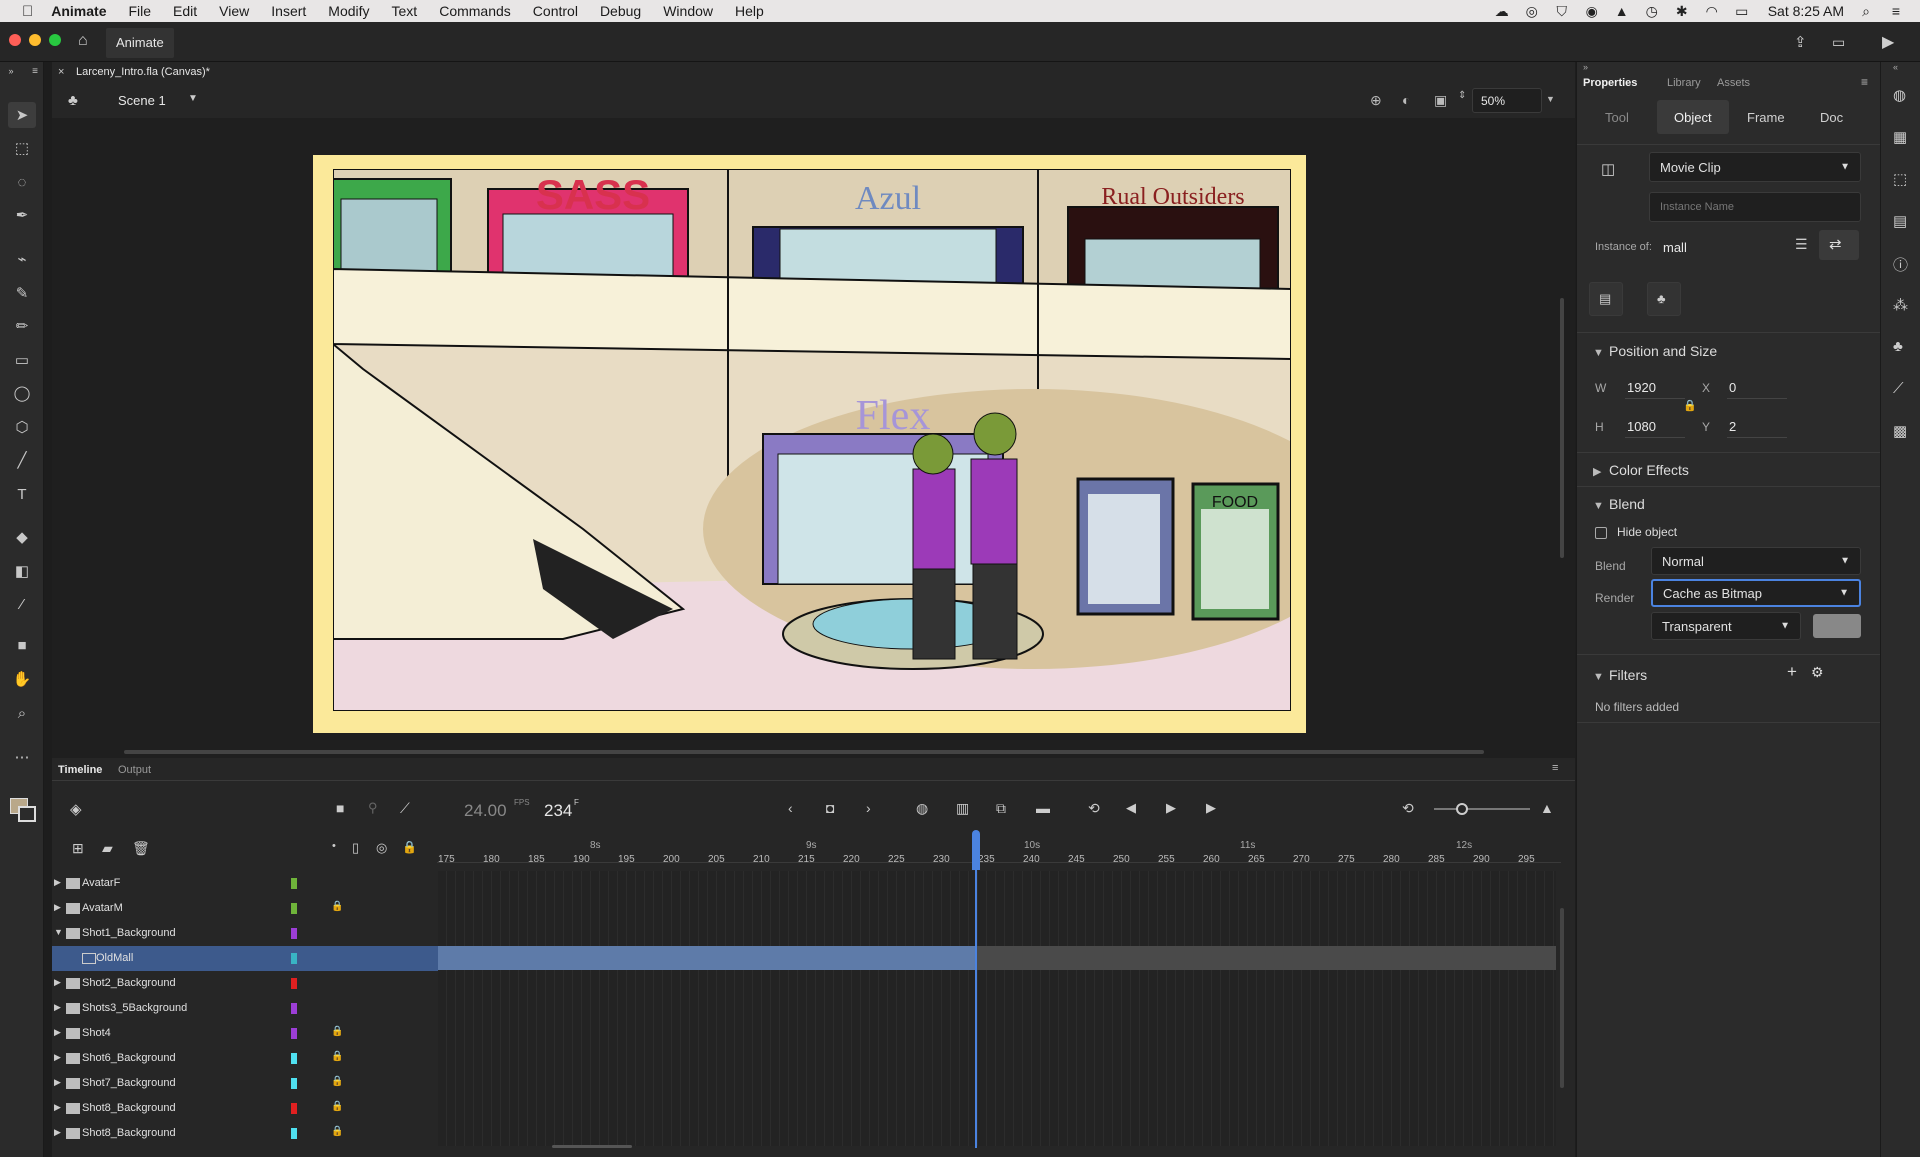 Image resolution: width=1920 pixels, height=1157 pixels. What do you see at coordinates (22, 604) in the screenshot?
I see `eyedropper-tool-icon: ⁄` at bounding box center [22, 604].